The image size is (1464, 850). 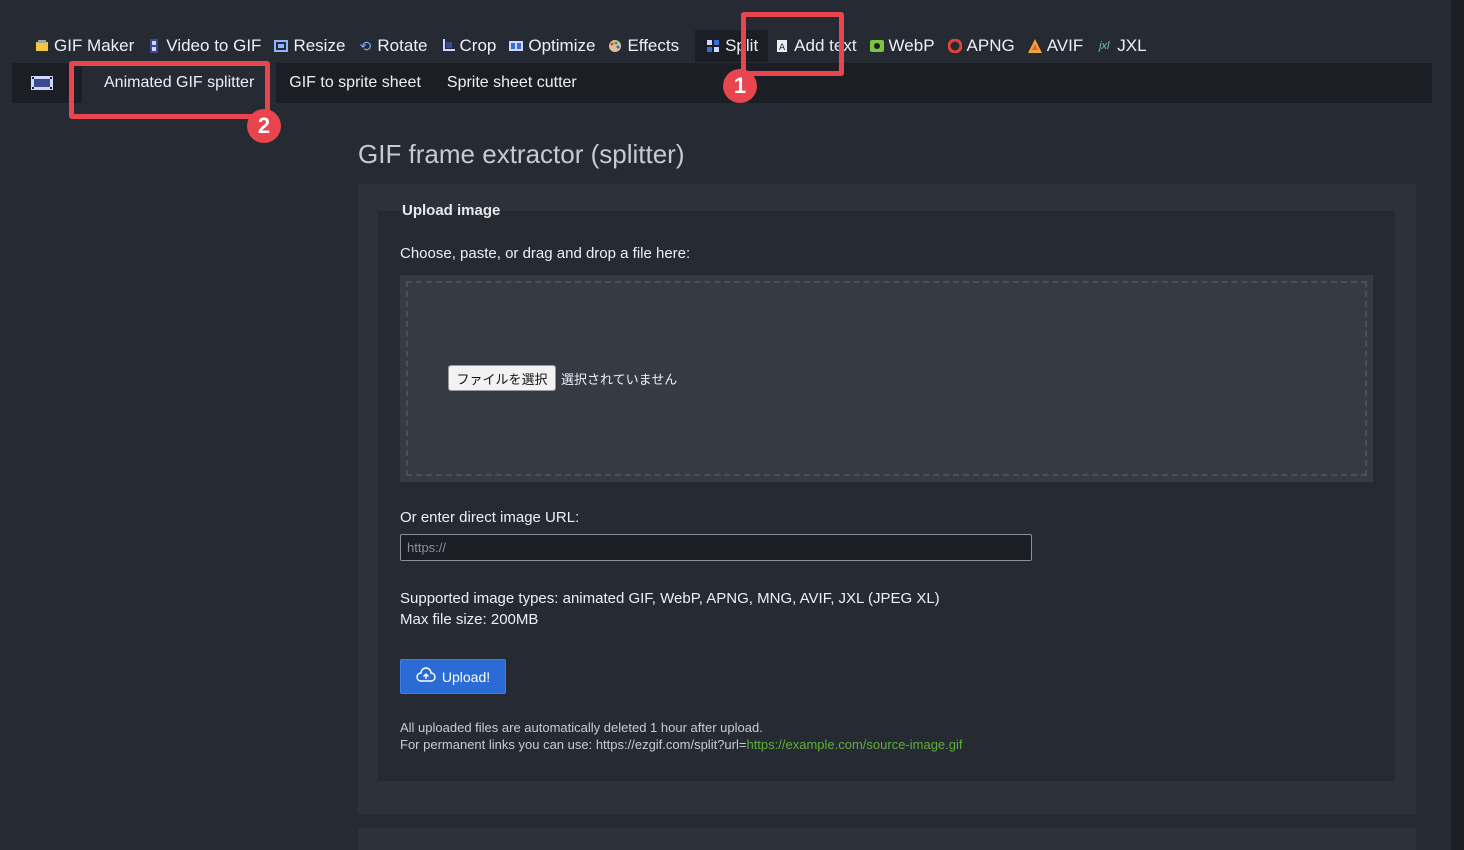 I want to click on jxl-icon: jxl, so click(x=1104, y=46).